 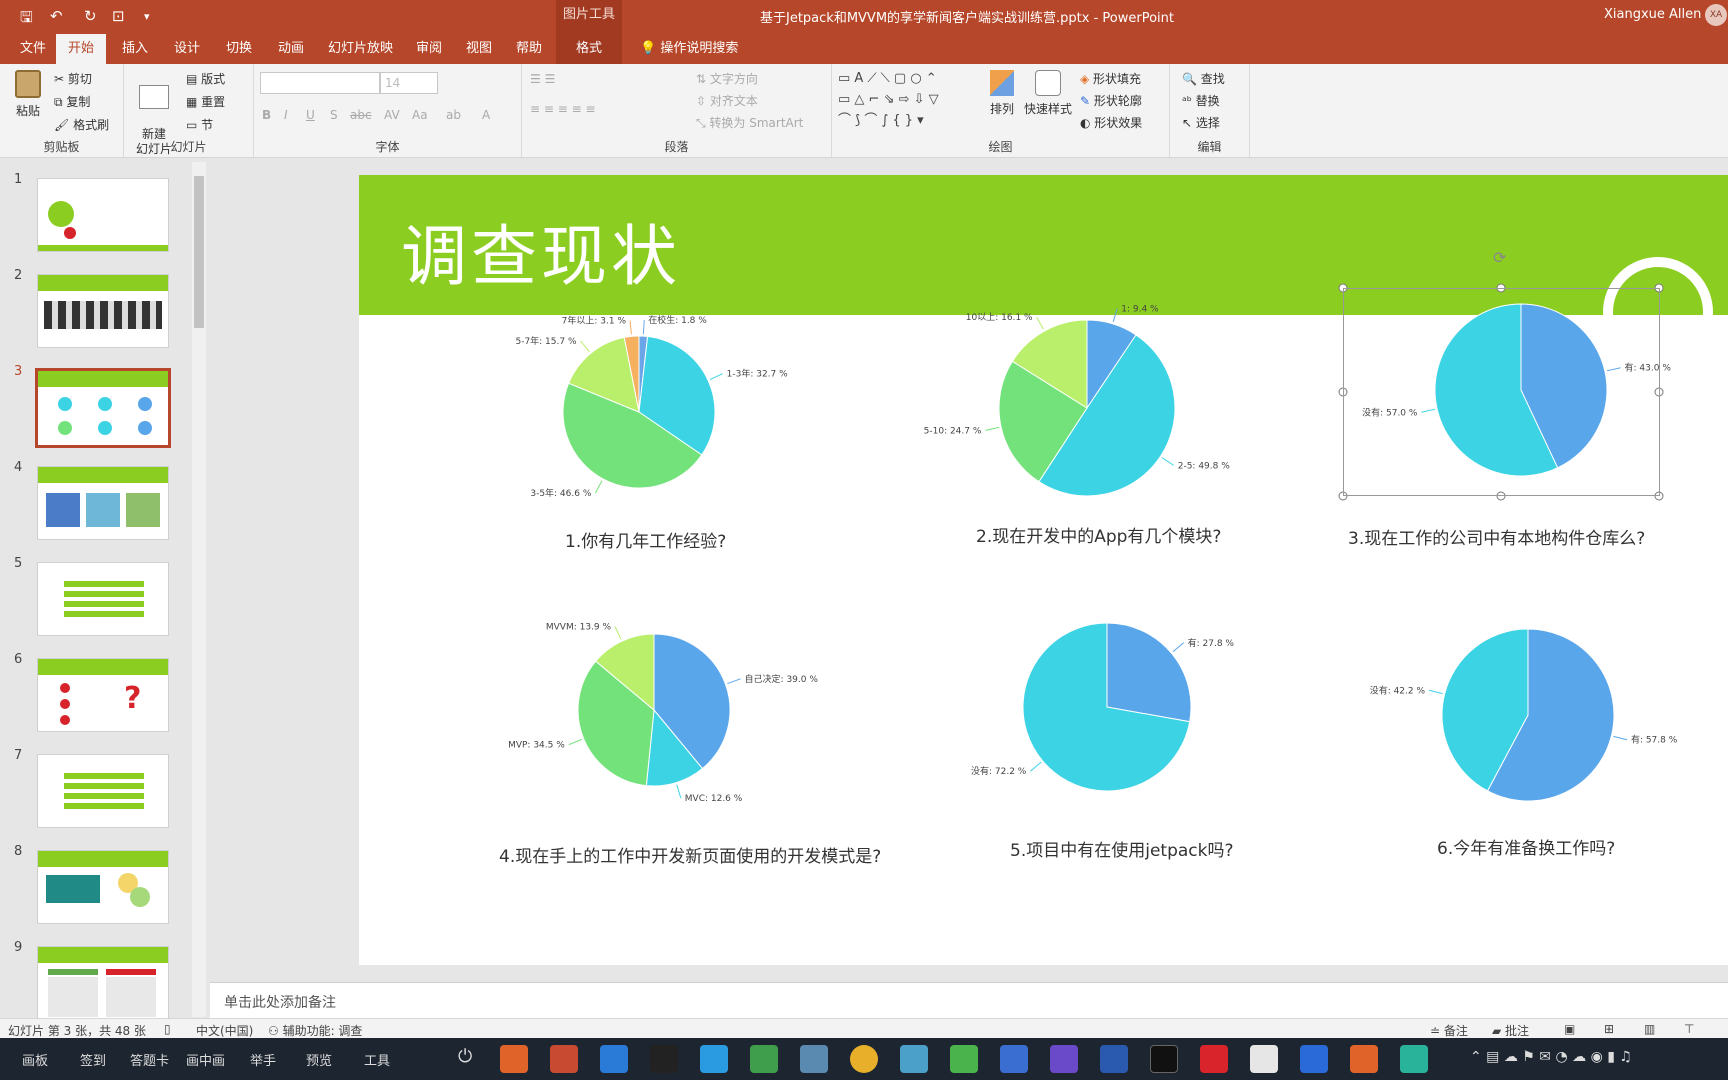 I want to click on align-text-button: ⇳ 对齐文本, so click(x=727, y=100).